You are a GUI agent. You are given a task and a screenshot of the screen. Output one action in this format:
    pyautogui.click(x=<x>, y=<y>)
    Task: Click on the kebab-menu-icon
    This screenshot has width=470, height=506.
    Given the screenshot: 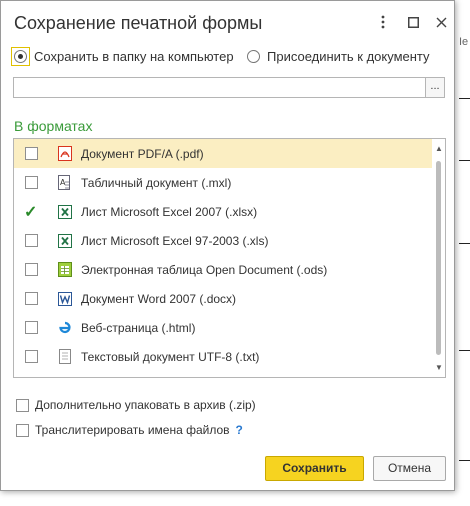 What is the action you would take?
    pyautogui.click(x=383, y=22)
    